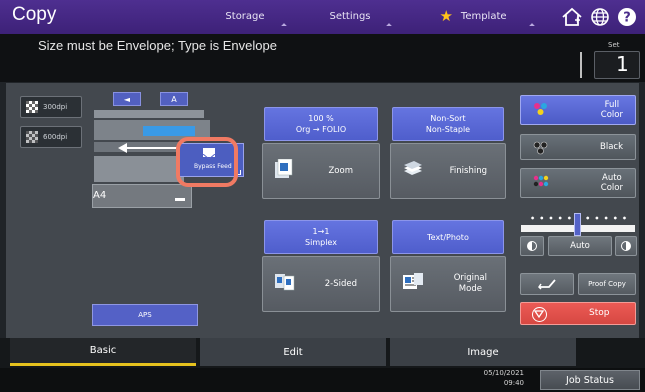  Describe the element at coordinates (145, 315) in the screenshot. I see `aps-button: APS` at that location.